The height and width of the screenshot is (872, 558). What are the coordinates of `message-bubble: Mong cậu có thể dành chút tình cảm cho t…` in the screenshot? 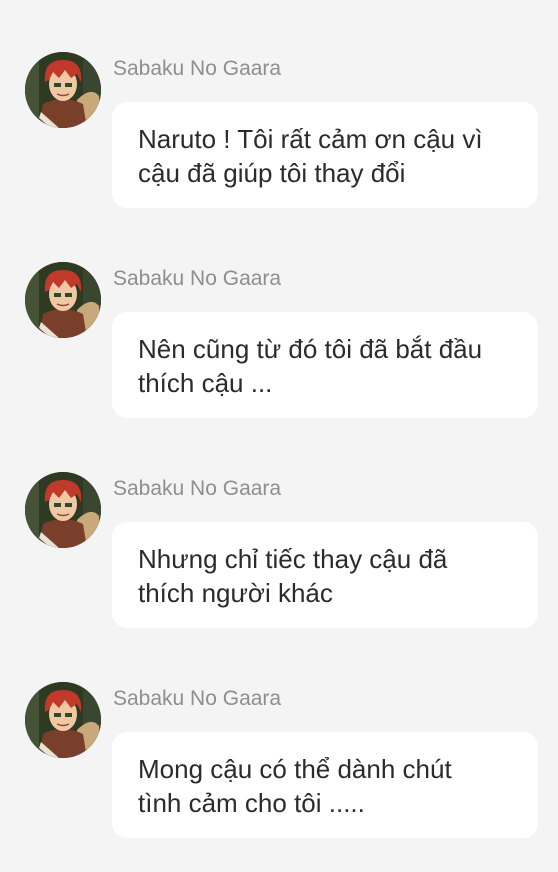 It's located at (325, 785).